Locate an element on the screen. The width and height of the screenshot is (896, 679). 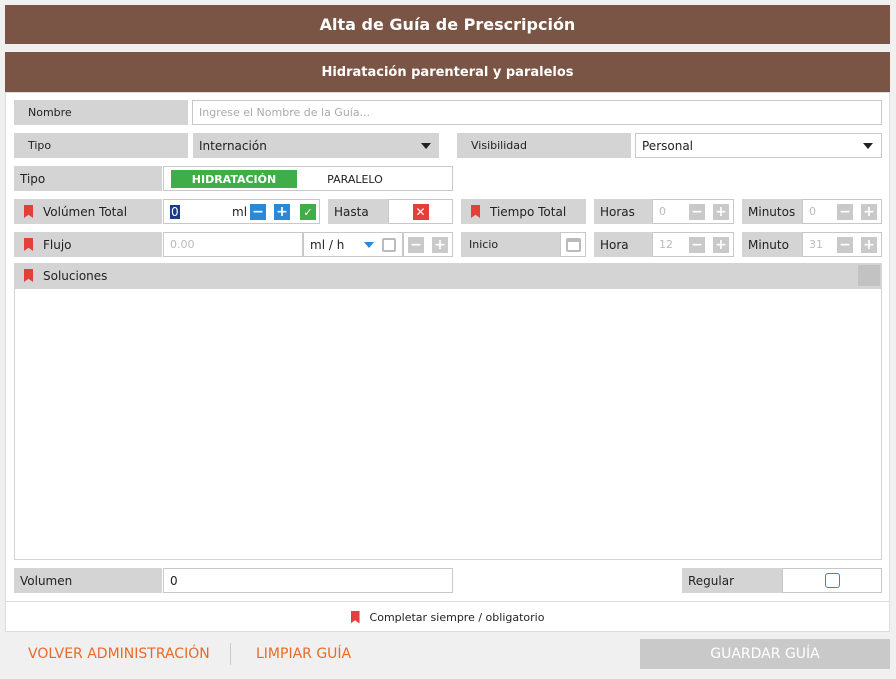
minutos-label-text: Minutos is located at coordinates (772, 211).